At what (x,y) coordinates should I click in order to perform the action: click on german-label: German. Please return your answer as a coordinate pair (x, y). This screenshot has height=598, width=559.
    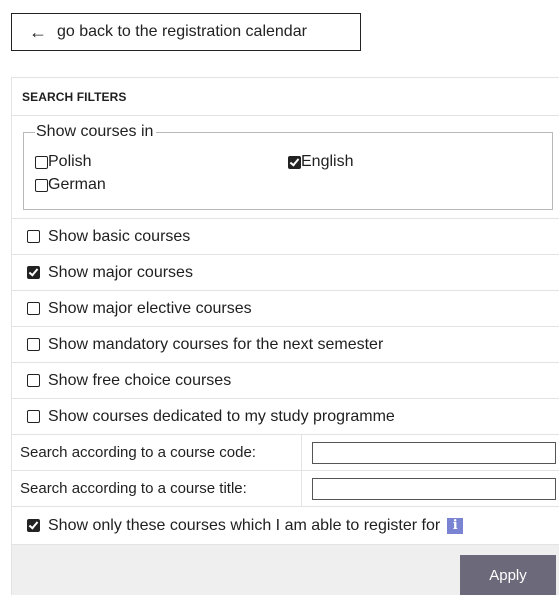
    Looking at the image, I should click on (77, 184).